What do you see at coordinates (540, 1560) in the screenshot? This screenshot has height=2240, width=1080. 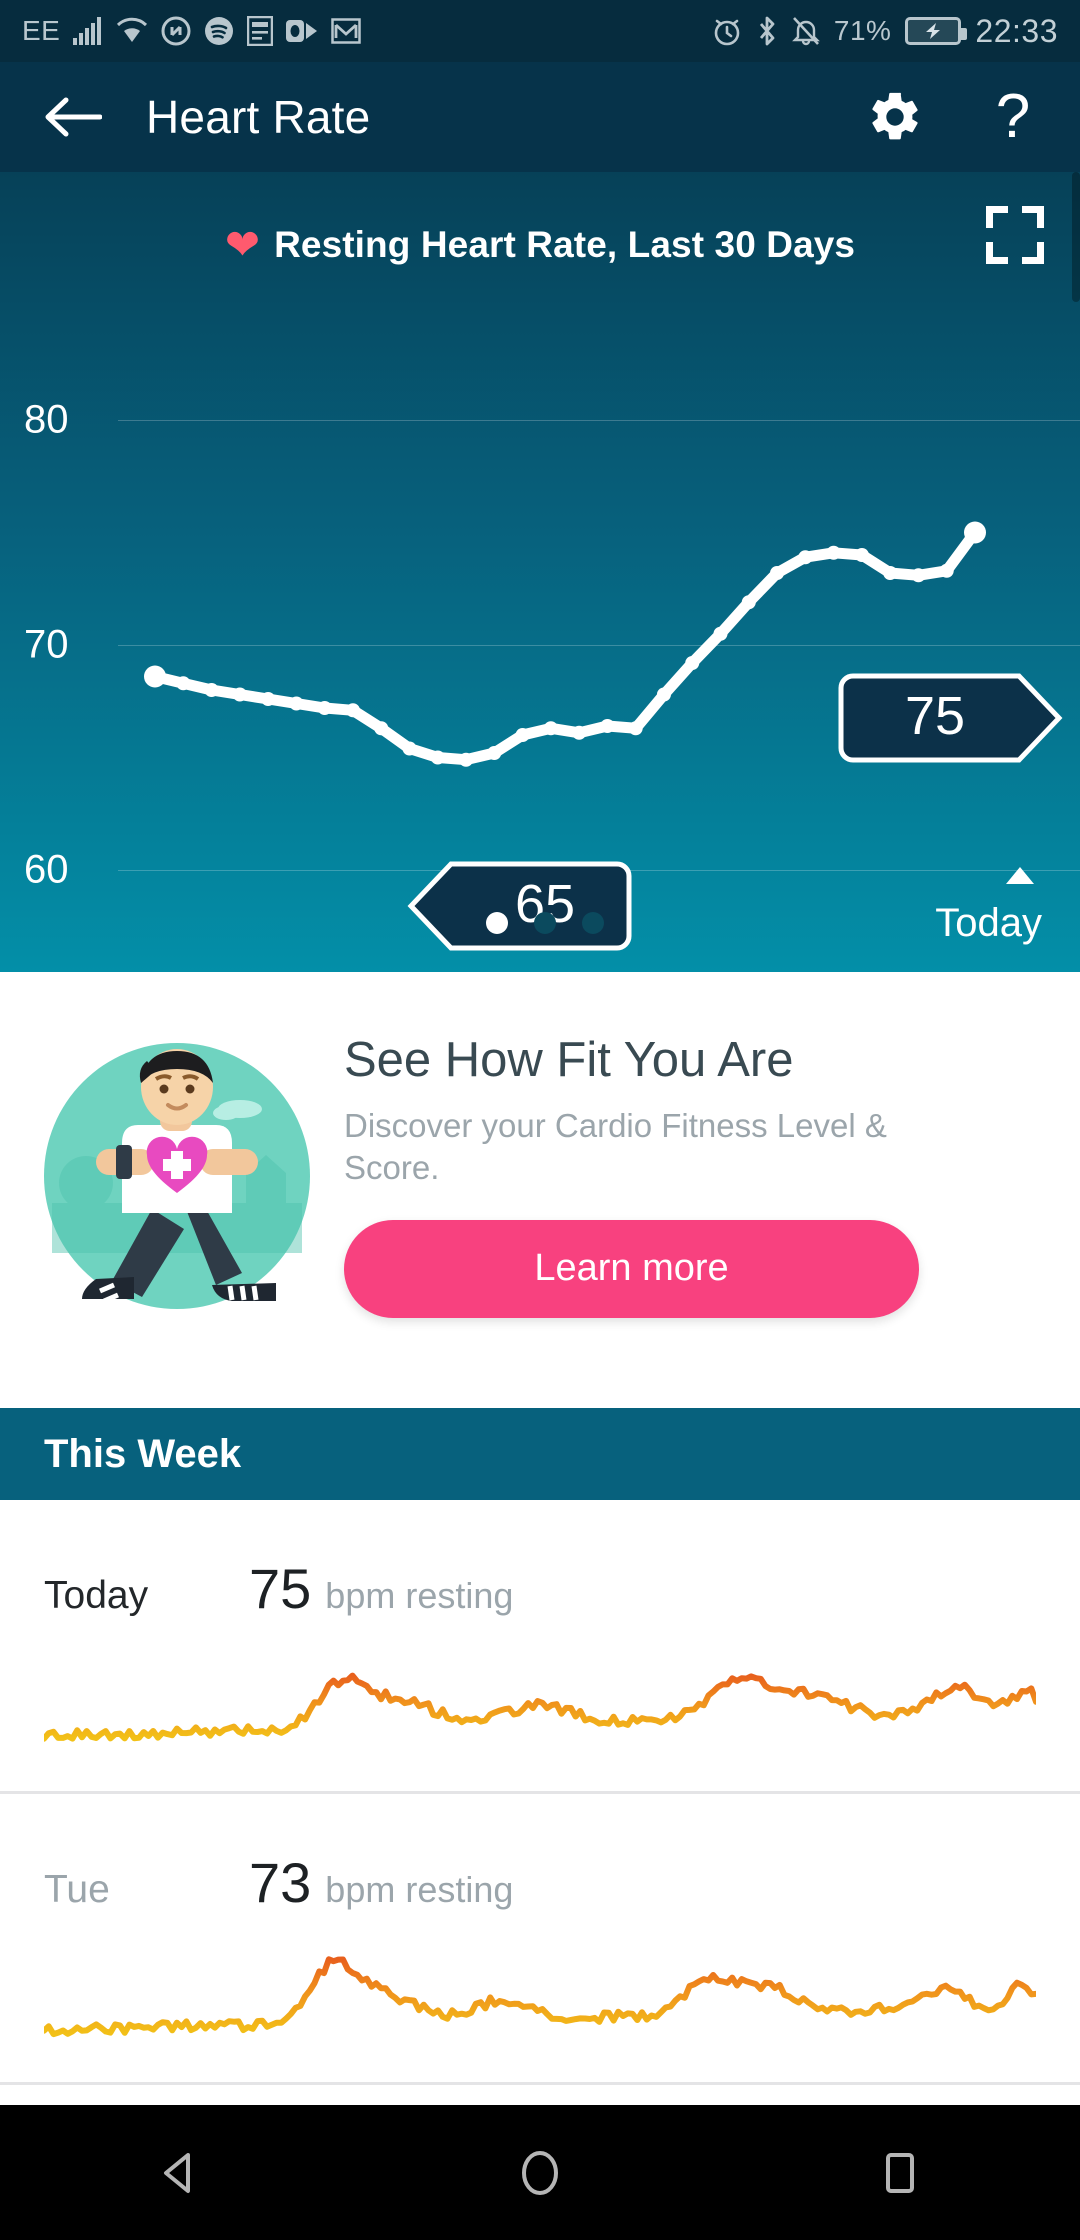 I see `day-row-summary: Today 75 bpm resting` at bounding box center [540, 1560].